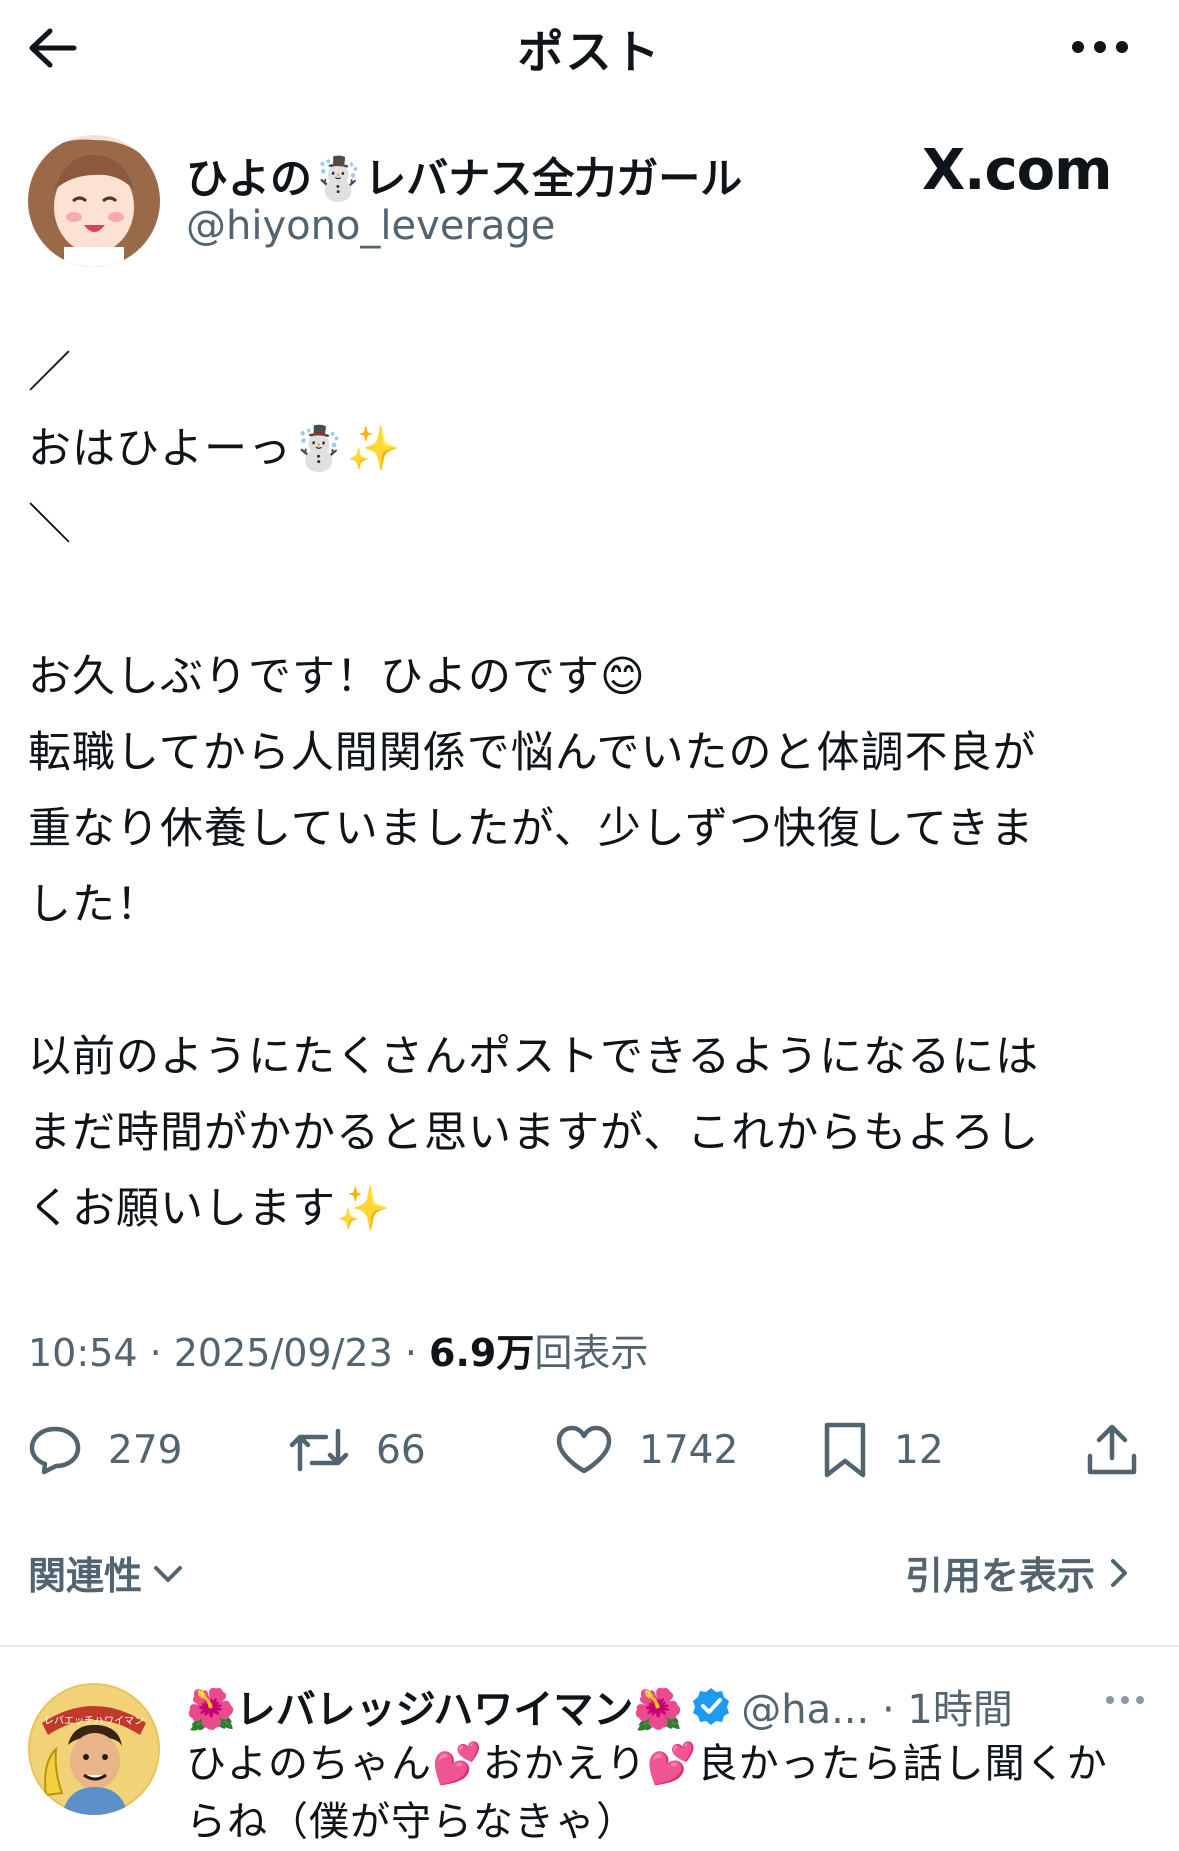 The width and height of the screenshot is (1179, 1851). What do you see at coordinates (105, 1450) in the screenshot?
I see `reply-button: 279` at bounding box center [105, 1450].